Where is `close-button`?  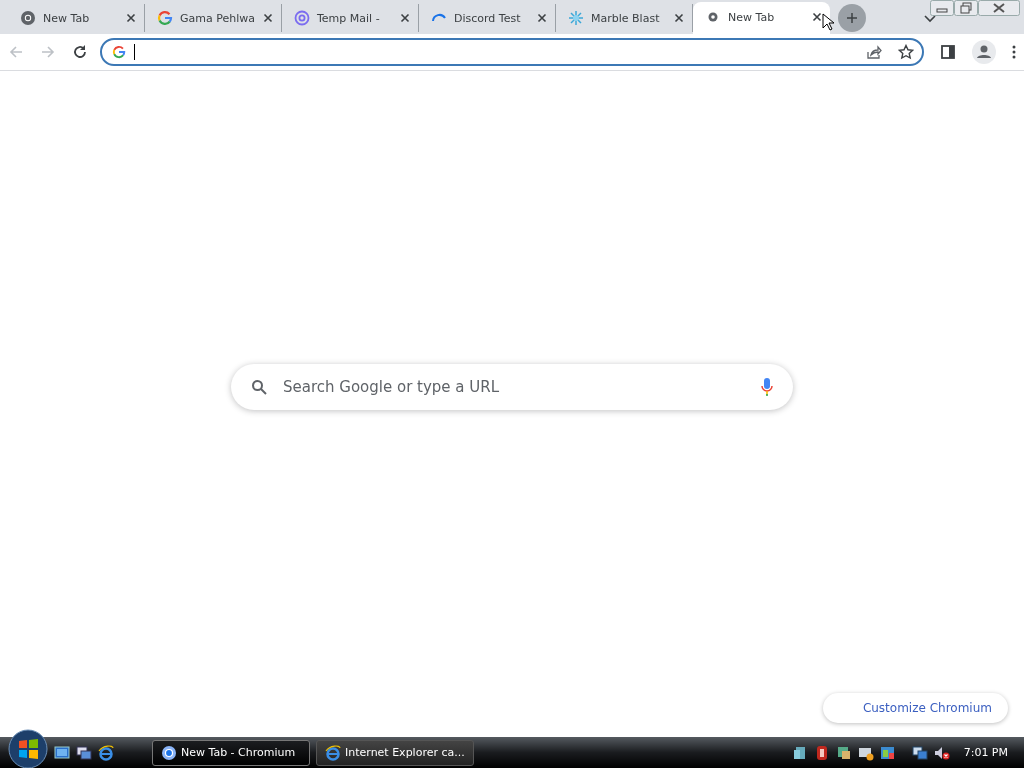 close-button is located at coordinates (999, 8).